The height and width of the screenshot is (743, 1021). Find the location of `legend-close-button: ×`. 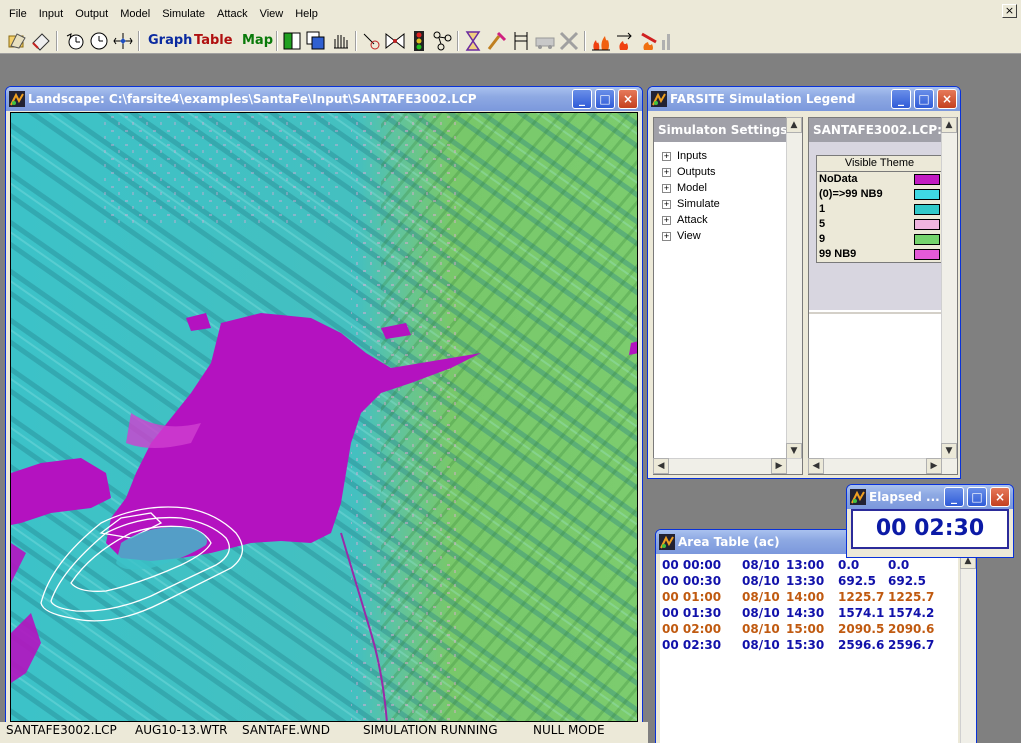

legend-close-button: × is located at coordinates (947, 99).